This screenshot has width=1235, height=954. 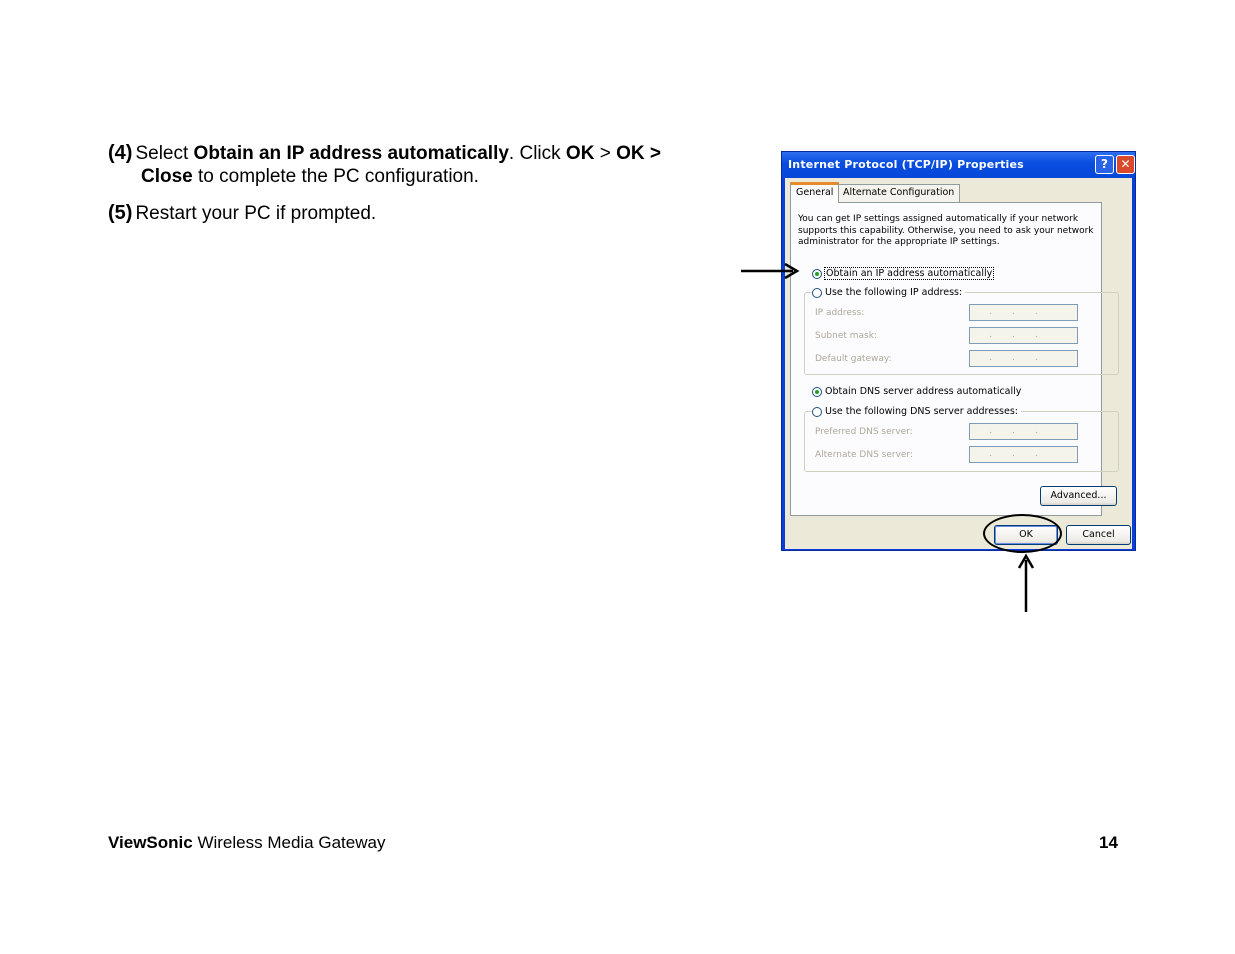 I want to click on footer-product: ViewSonic Wireless Media Gateway, so click(x=246, y=843).